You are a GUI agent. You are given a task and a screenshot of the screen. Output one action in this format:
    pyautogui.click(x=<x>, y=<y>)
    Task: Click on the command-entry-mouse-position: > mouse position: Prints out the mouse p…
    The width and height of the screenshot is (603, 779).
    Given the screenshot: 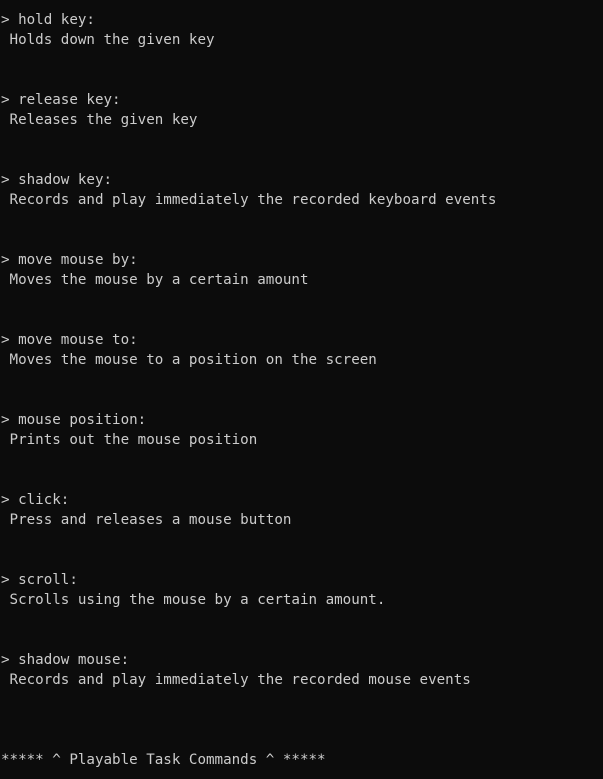 What is the action you would take?
    pyautogui.click(x=301, y=450)
    